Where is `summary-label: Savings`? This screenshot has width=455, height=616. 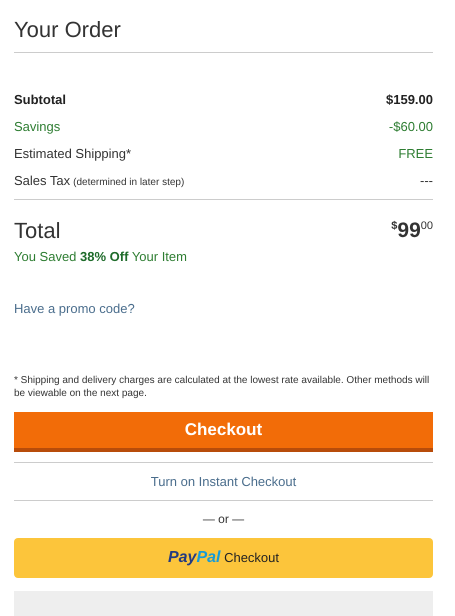
summary-label: Savings is located at coordinates (37, 126).